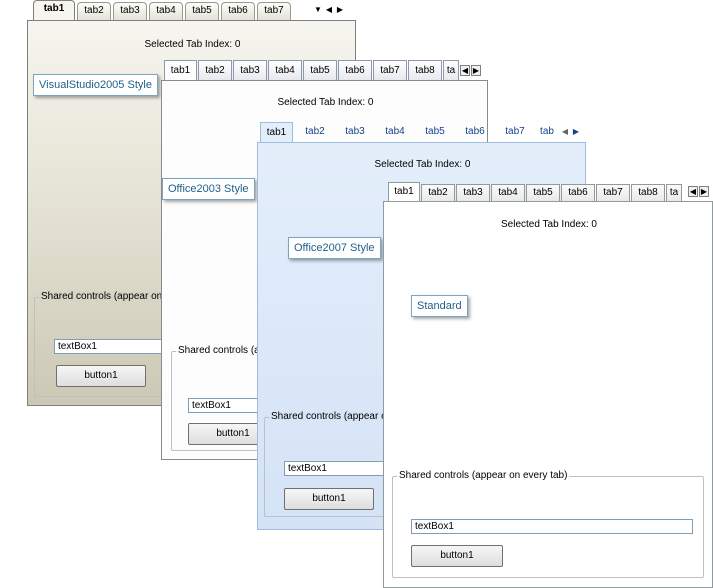 The image size is (713, 588). I want to click on group-legend: Shared controls (ap, so click(222, 350).